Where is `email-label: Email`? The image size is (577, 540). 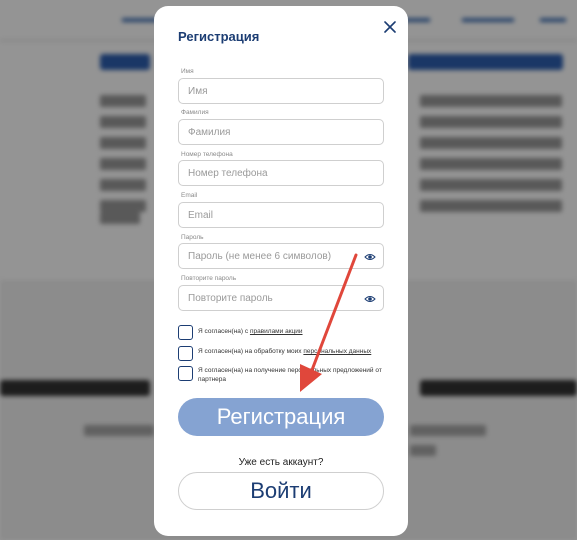
email-label: Email is located at coordinates (189, 195).